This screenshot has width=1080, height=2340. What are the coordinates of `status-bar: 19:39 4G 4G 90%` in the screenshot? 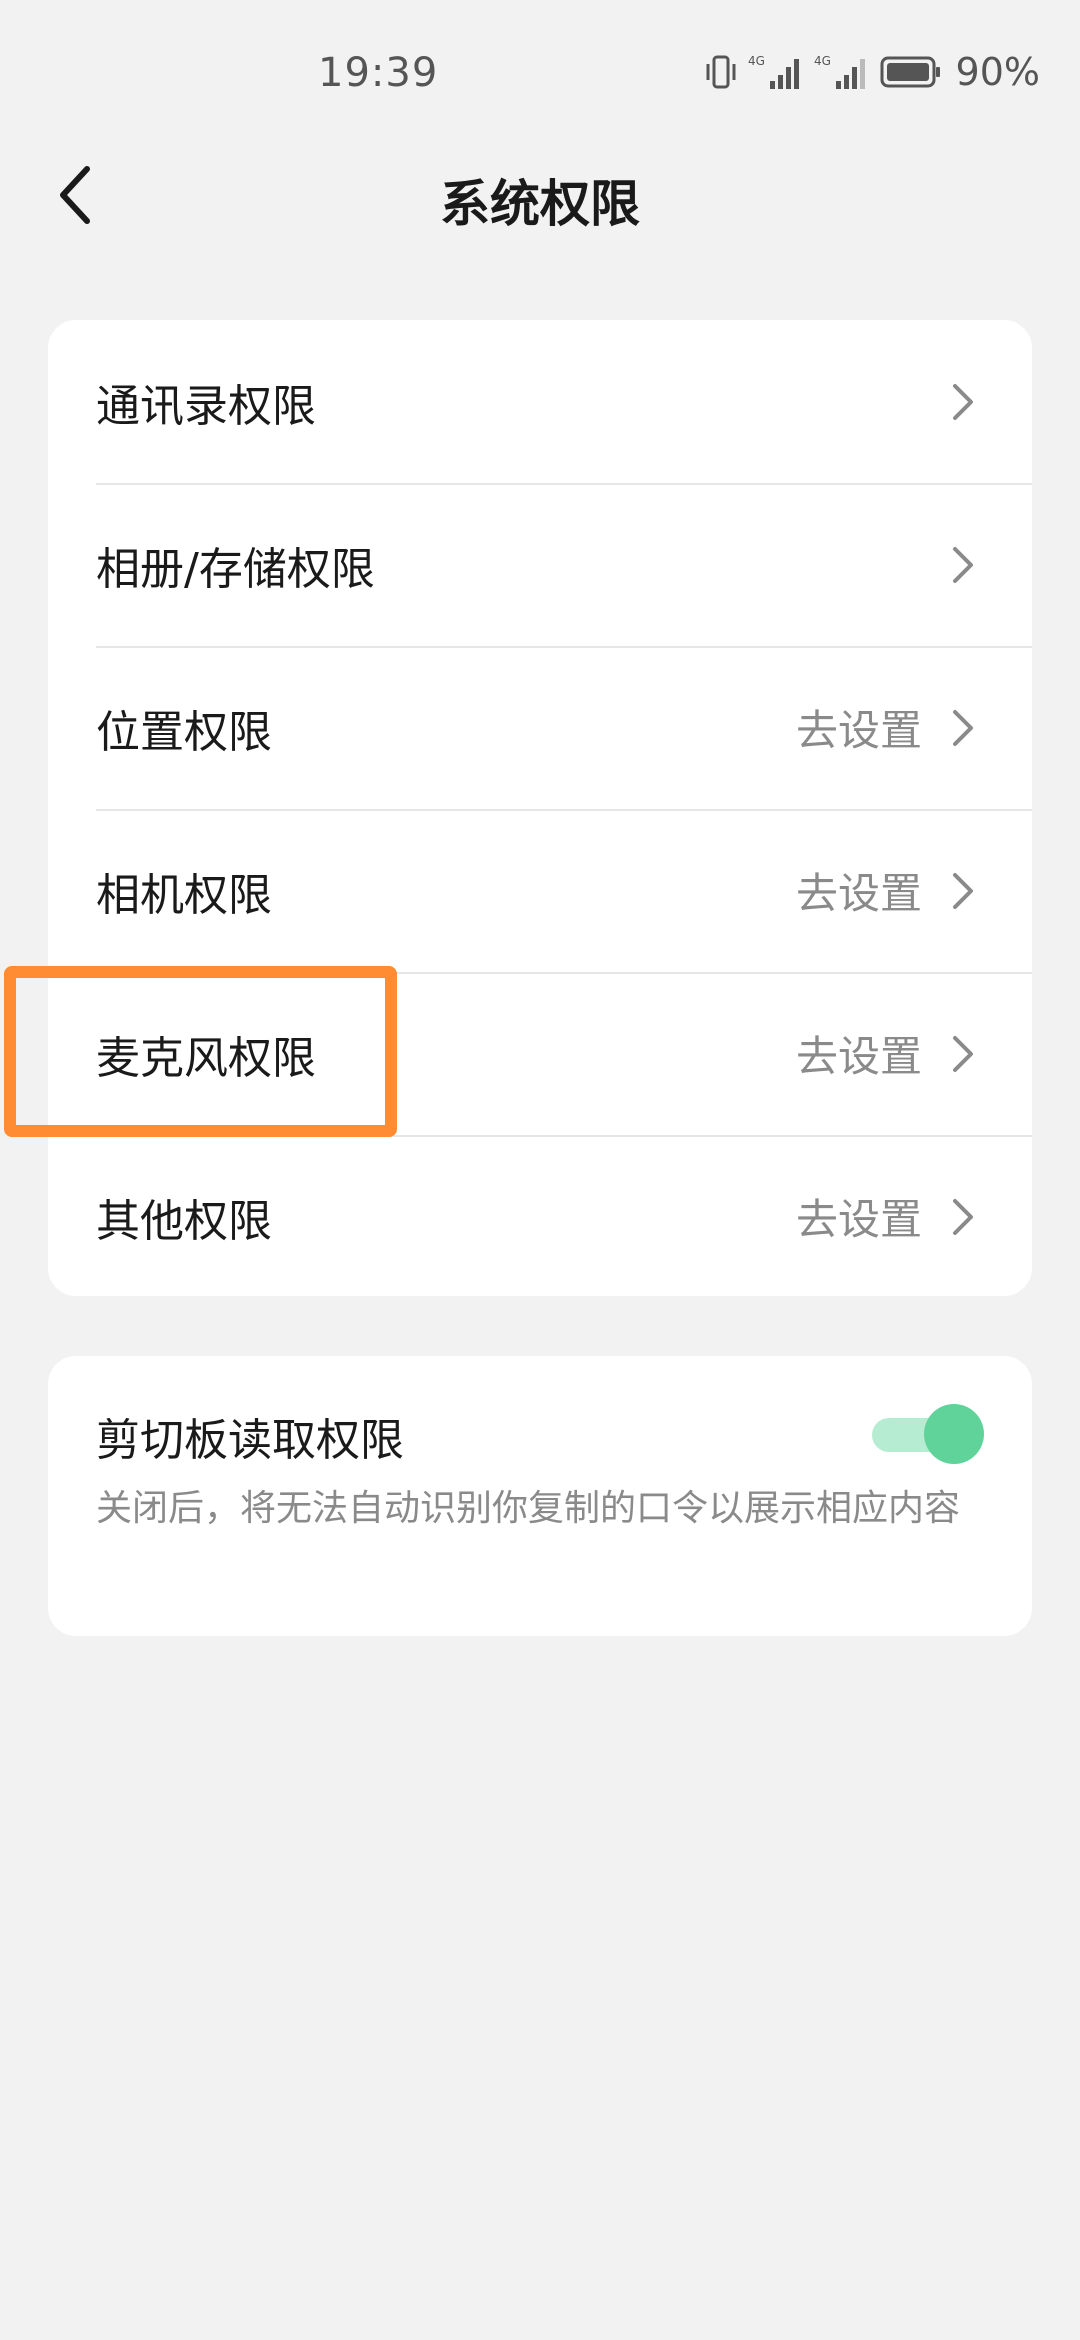 It's located at (540, 75).